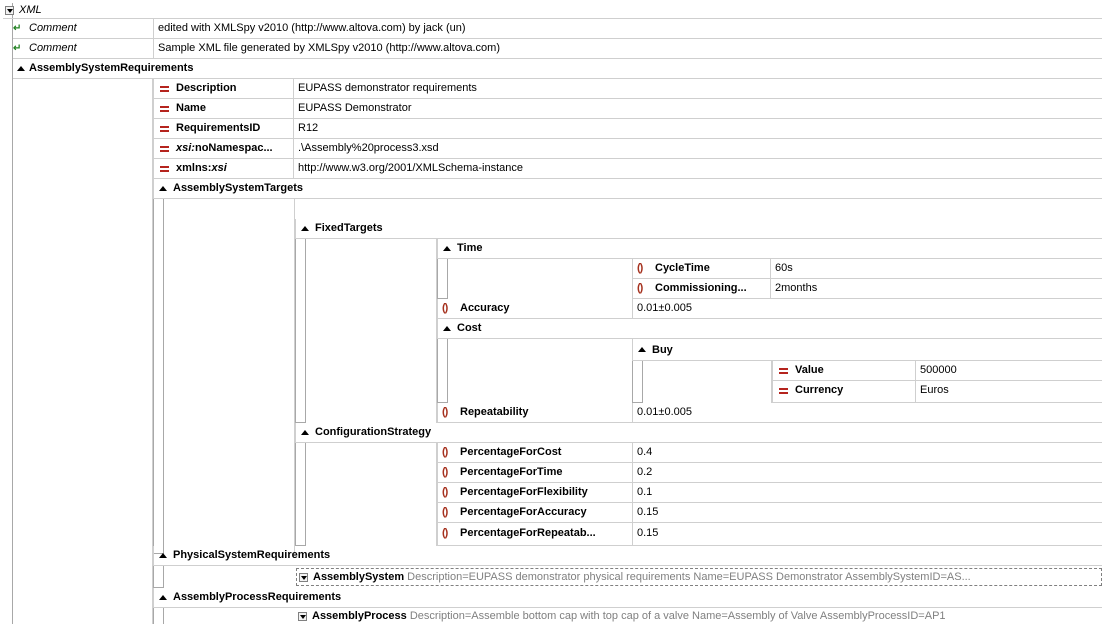 This screenshot has height=624, width=1102. Describe the element at coordinates (936, 289) in the screenshot. I see `commissioning-value: 2months` at that location.